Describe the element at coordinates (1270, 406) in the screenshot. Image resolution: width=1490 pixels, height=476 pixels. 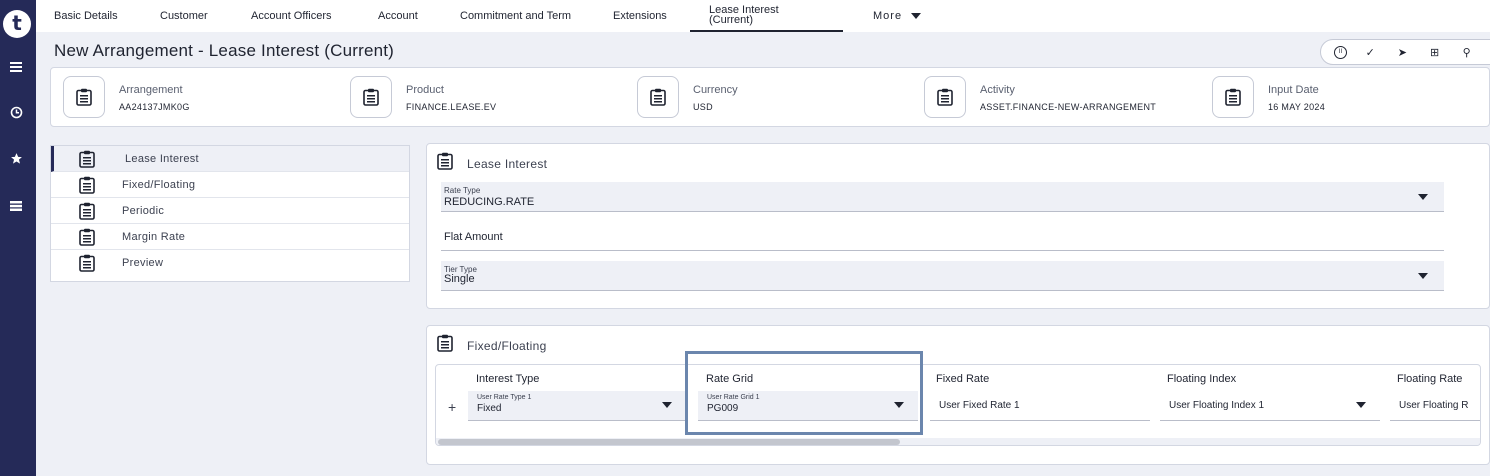
I see `floating-index-select: User Floating Index 1` at that location.